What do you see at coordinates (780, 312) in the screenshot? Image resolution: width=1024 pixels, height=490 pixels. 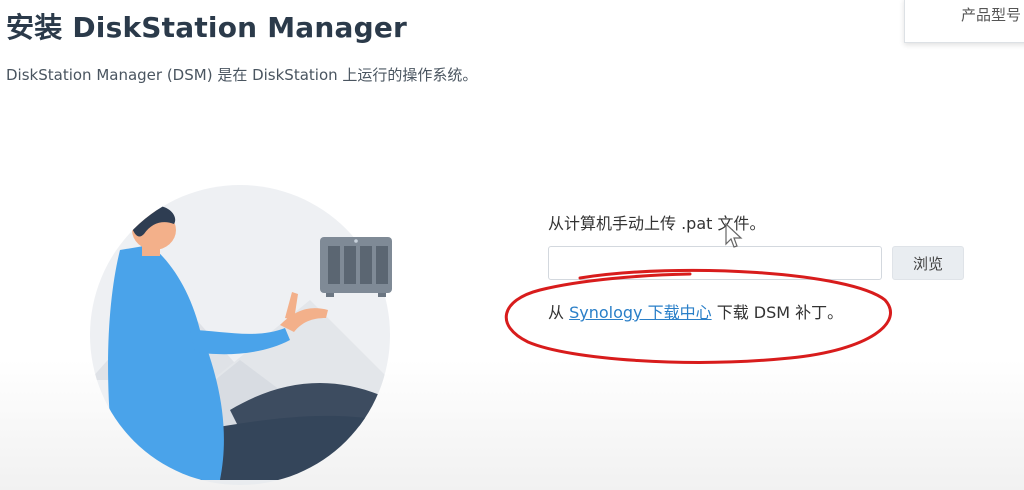 I see `download-suffix: 下载 DSM 补丁。` at bounding box center [780, 312].